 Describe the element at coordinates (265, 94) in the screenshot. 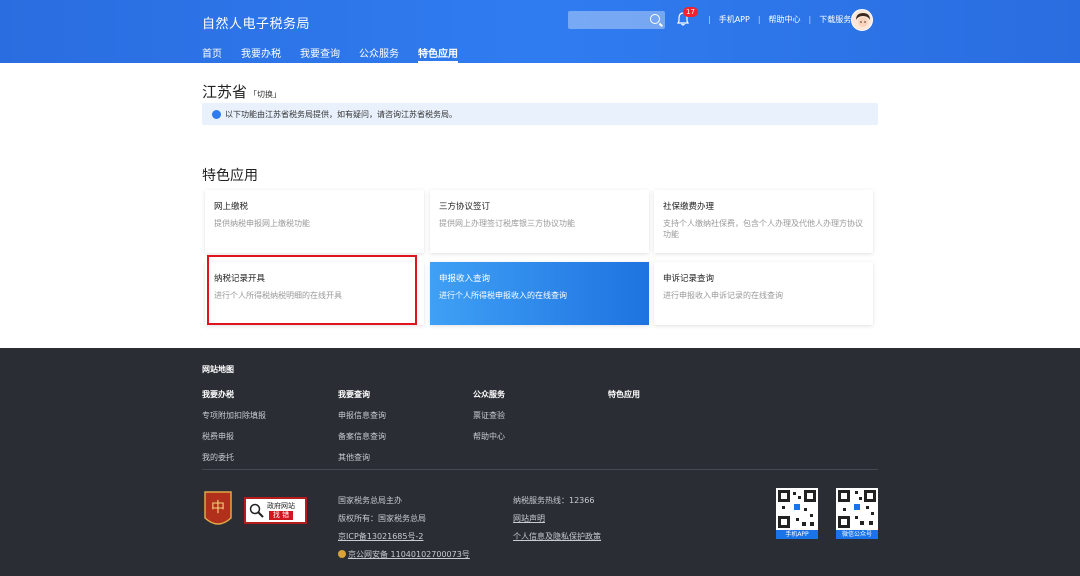

I see `province-switch-link: 「切换」` at that location.